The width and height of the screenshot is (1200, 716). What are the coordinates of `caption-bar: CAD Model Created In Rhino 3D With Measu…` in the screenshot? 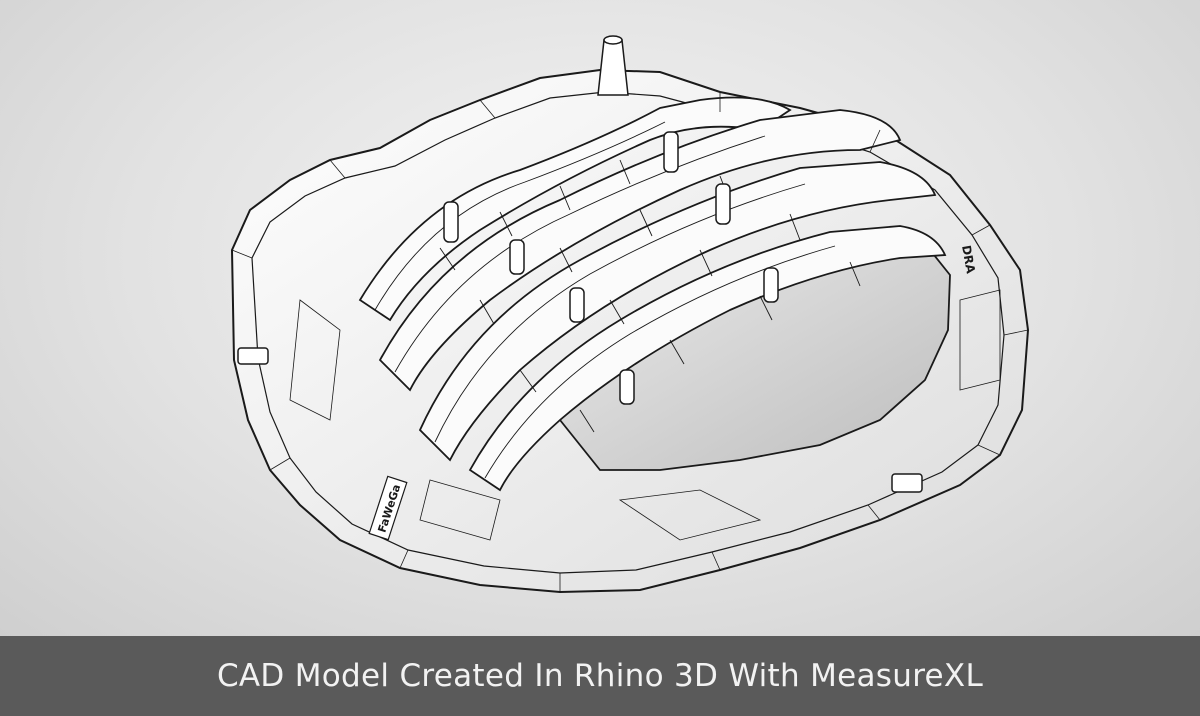 It's located at (600, 676).